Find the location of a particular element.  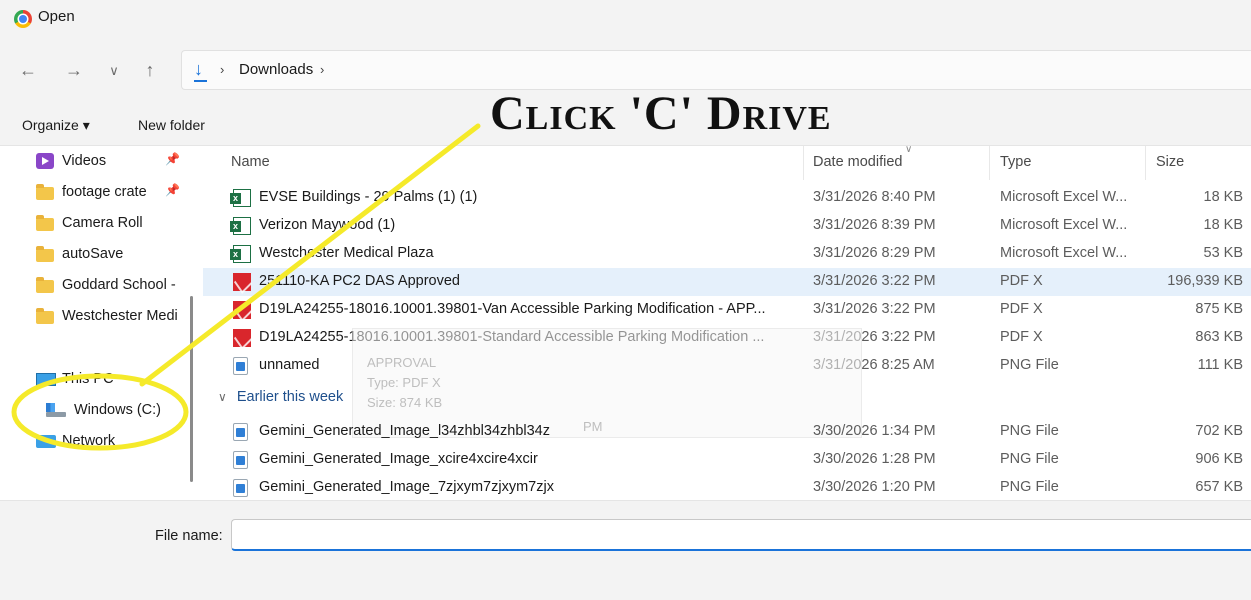

sidebar-item-autosave: autoSave is located at coordinates (79, 254).